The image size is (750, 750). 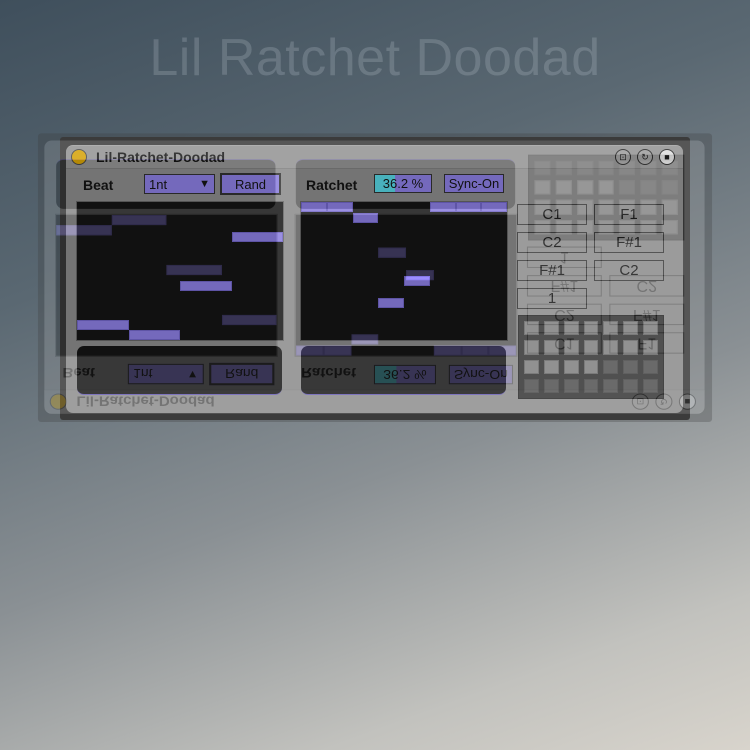 I want to click on rand-button: Rand, so click(x=242, y=374).